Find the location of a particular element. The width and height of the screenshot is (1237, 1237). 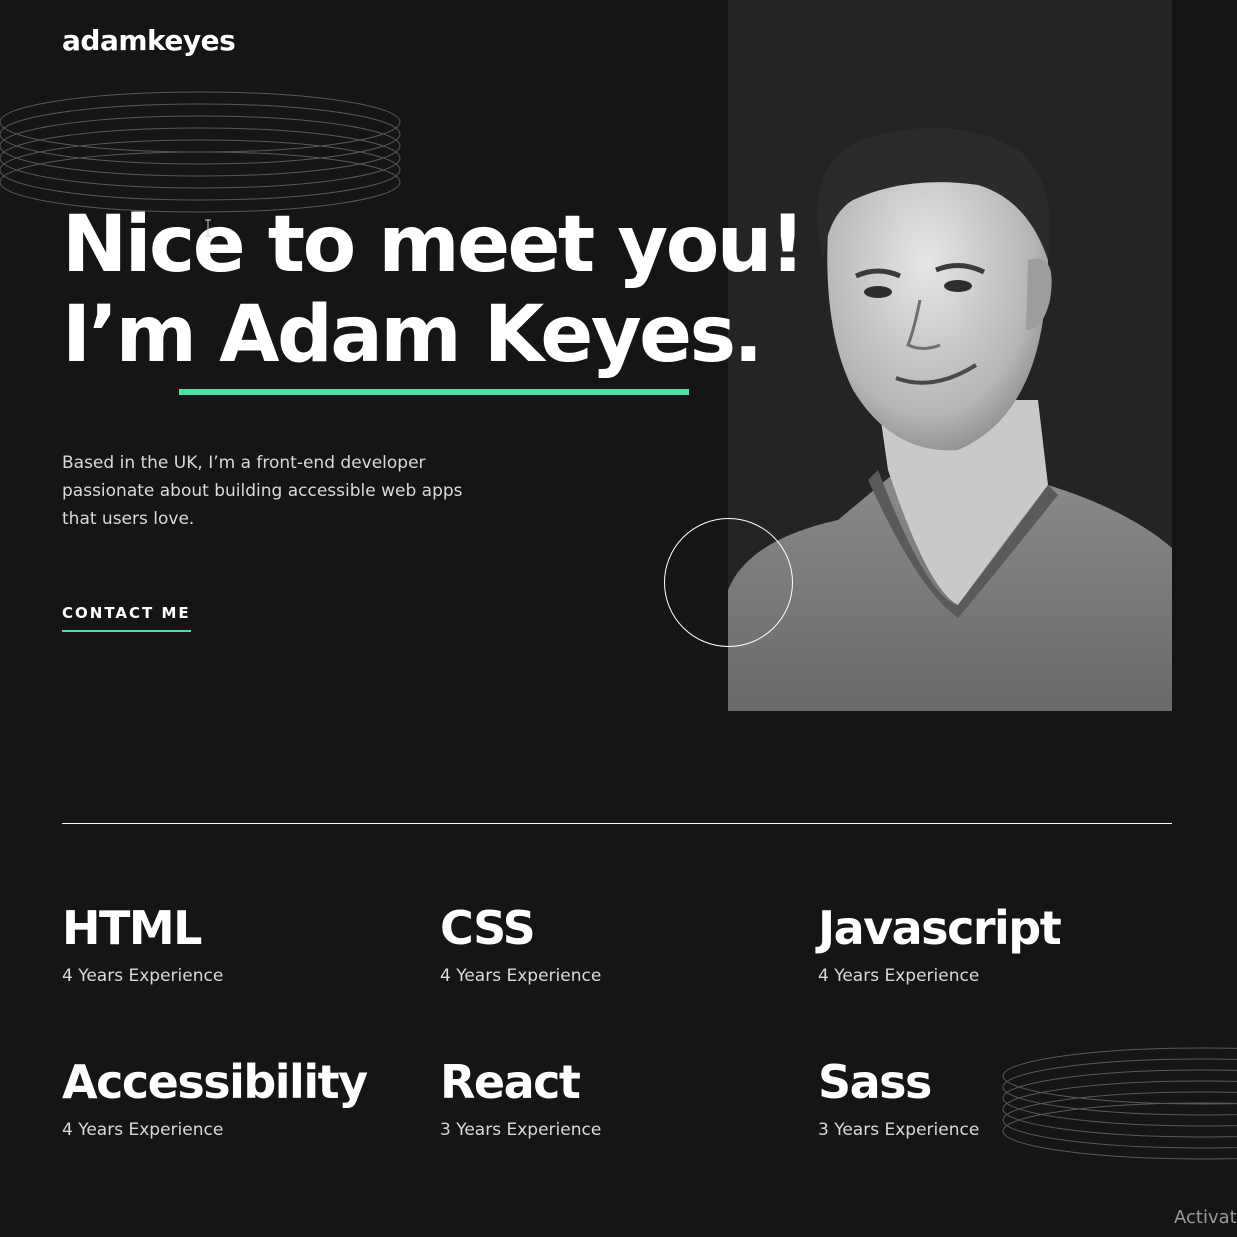

skill-name: React is located at coordinates (510, 1082).